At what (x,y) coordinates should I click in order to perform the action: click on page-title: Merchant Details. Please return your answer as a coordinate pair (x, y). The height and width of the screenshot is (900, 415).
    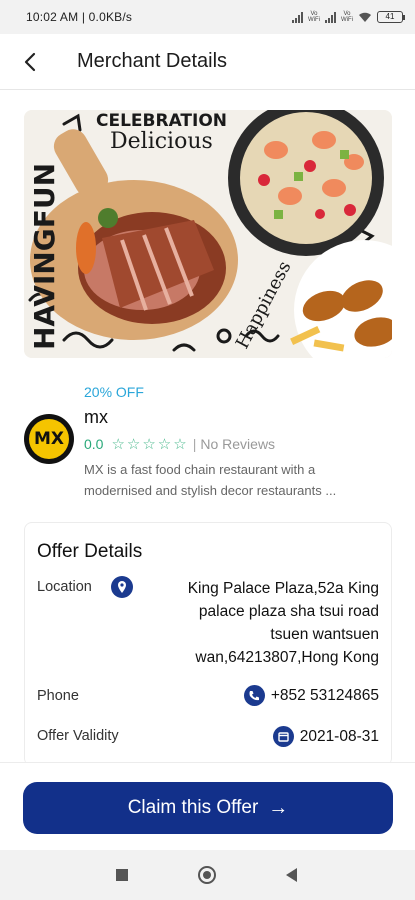
    Looking at the image, I should click on (152, 61).